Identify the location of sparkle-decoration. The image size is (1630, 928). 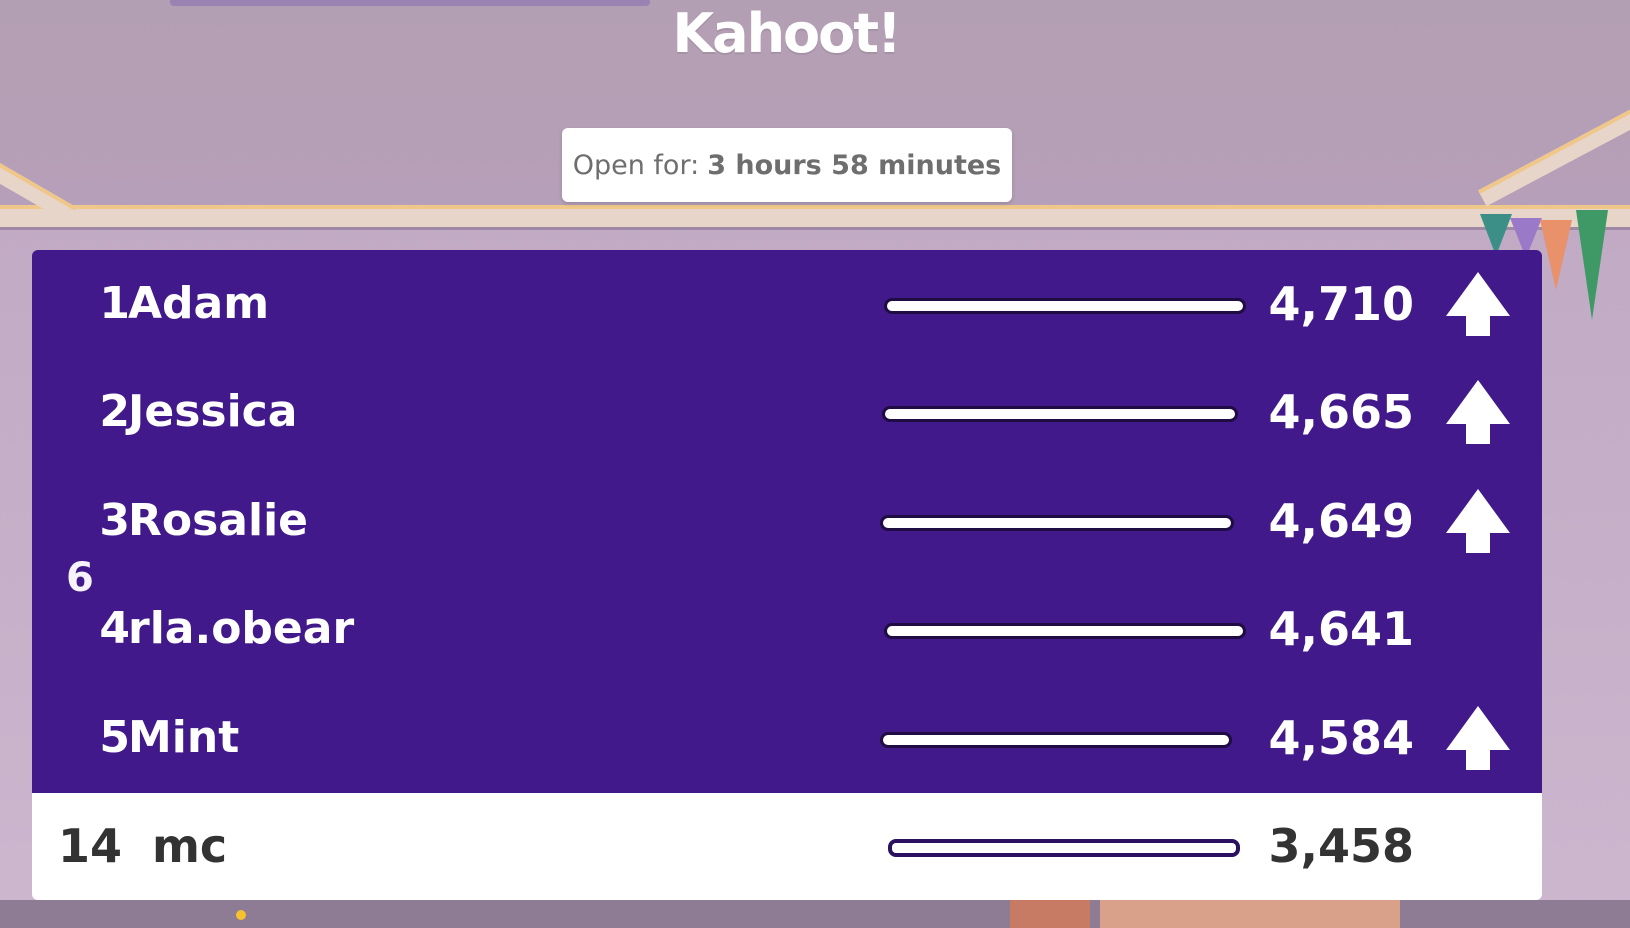
(241, 915).